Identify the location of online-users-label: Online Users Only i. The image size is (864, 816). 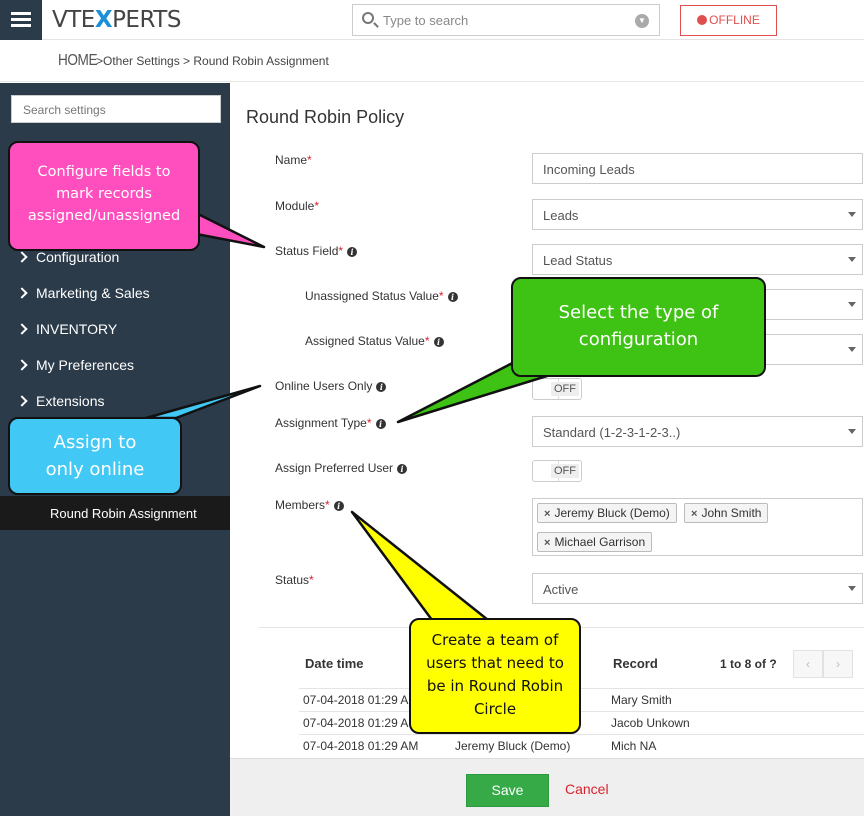
(331, 386).